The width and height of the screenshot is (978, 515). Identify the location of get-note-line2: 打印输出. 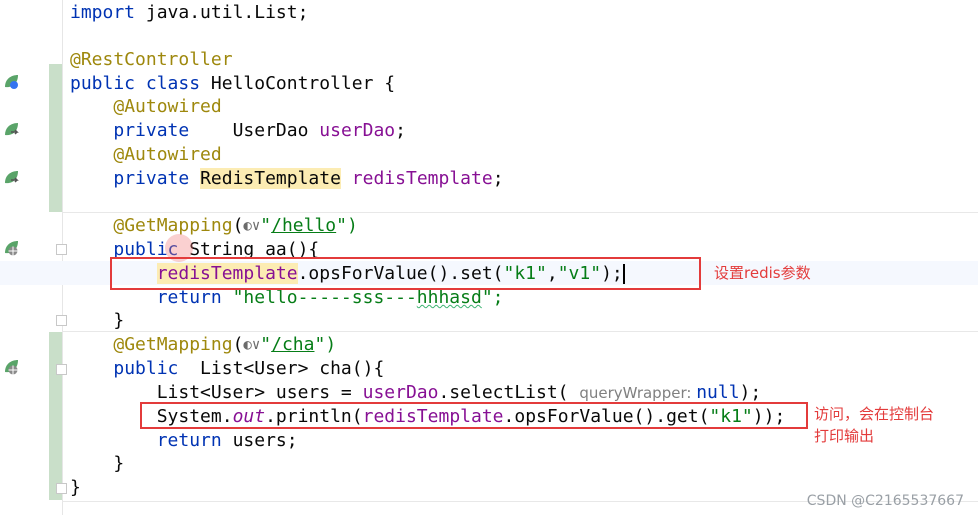
(844, 436).